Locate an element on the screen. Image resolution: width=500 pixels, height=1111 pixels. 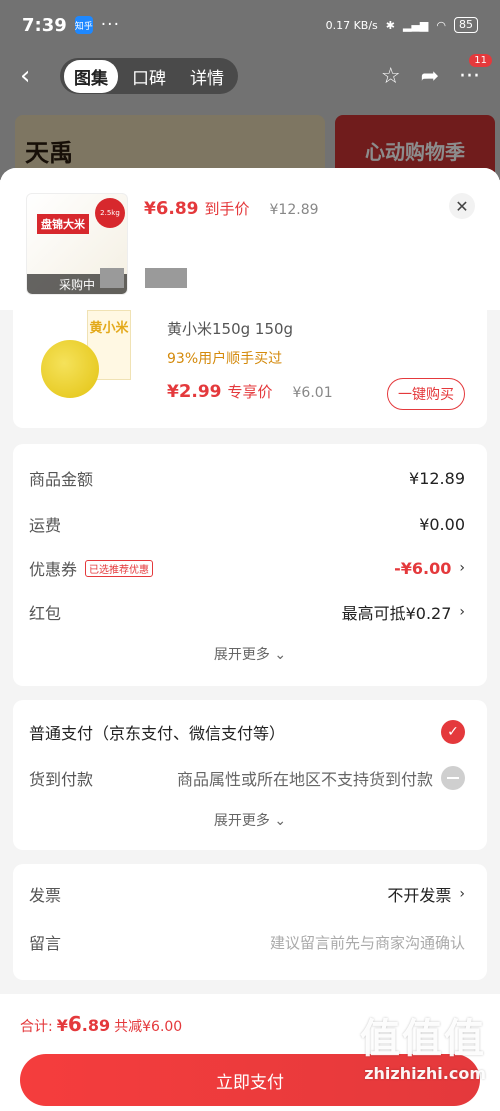
tab-reviews: 口碑 is located at coordinates (149, 76).